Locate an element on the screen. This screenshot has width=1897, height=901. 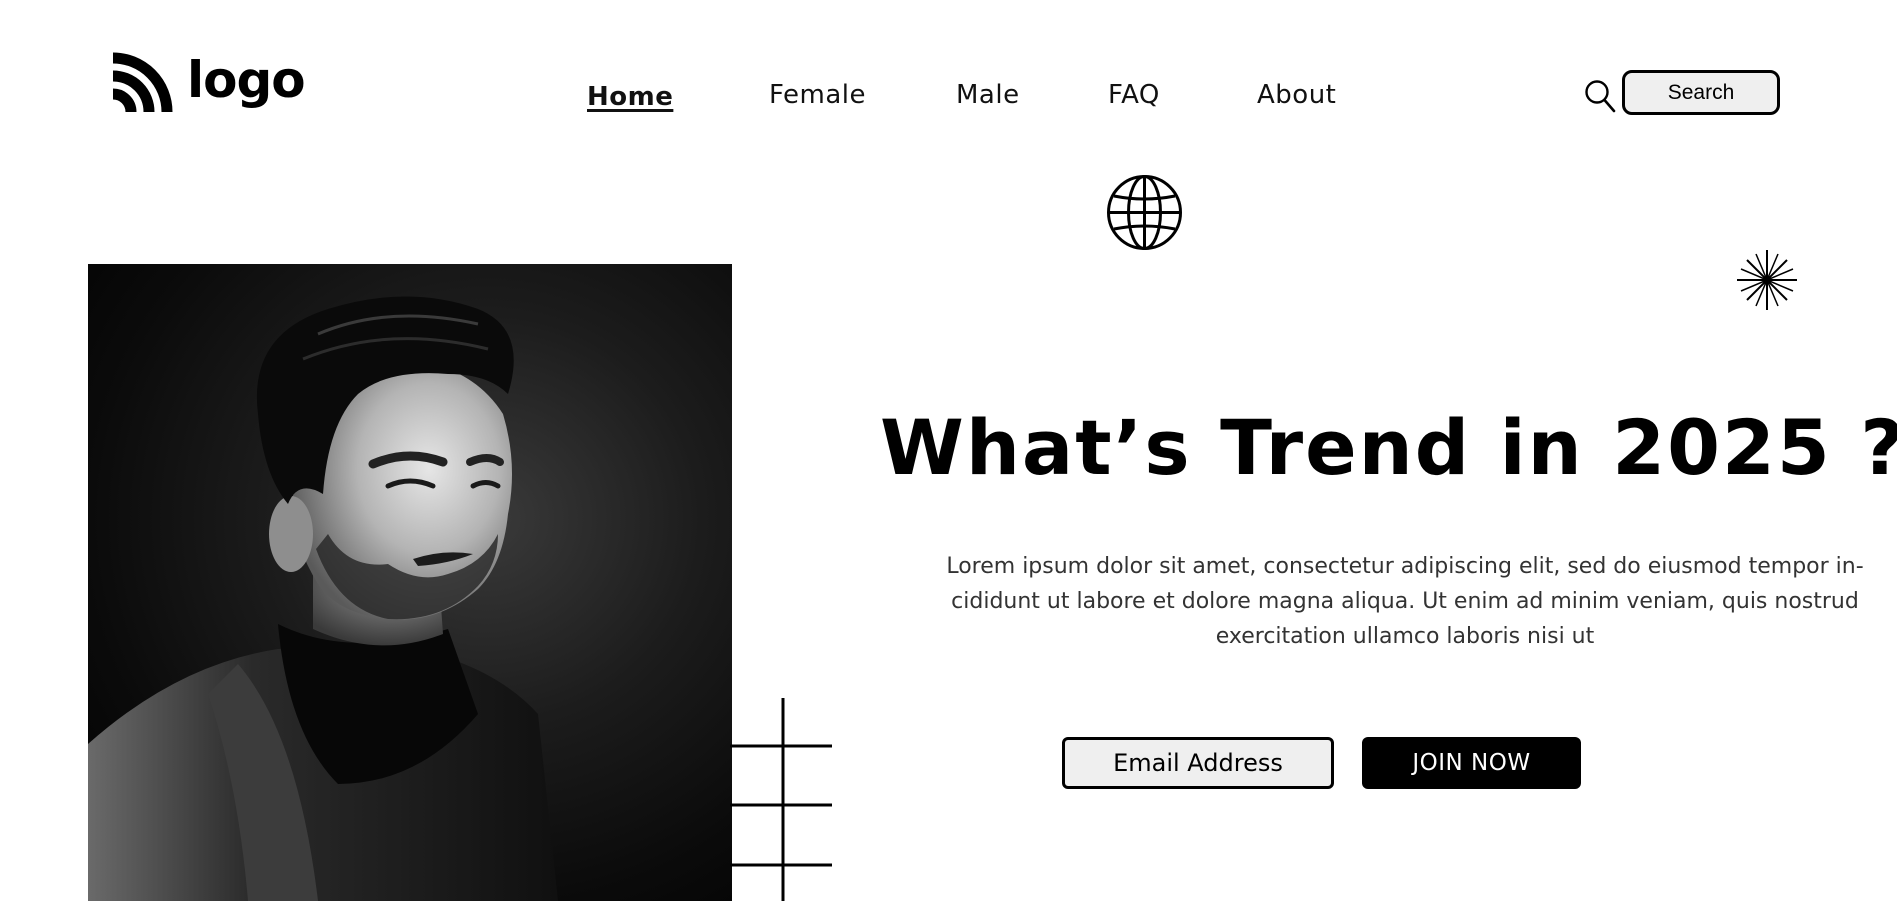
nav-item-female: Female is located at coordinates (817, 95).